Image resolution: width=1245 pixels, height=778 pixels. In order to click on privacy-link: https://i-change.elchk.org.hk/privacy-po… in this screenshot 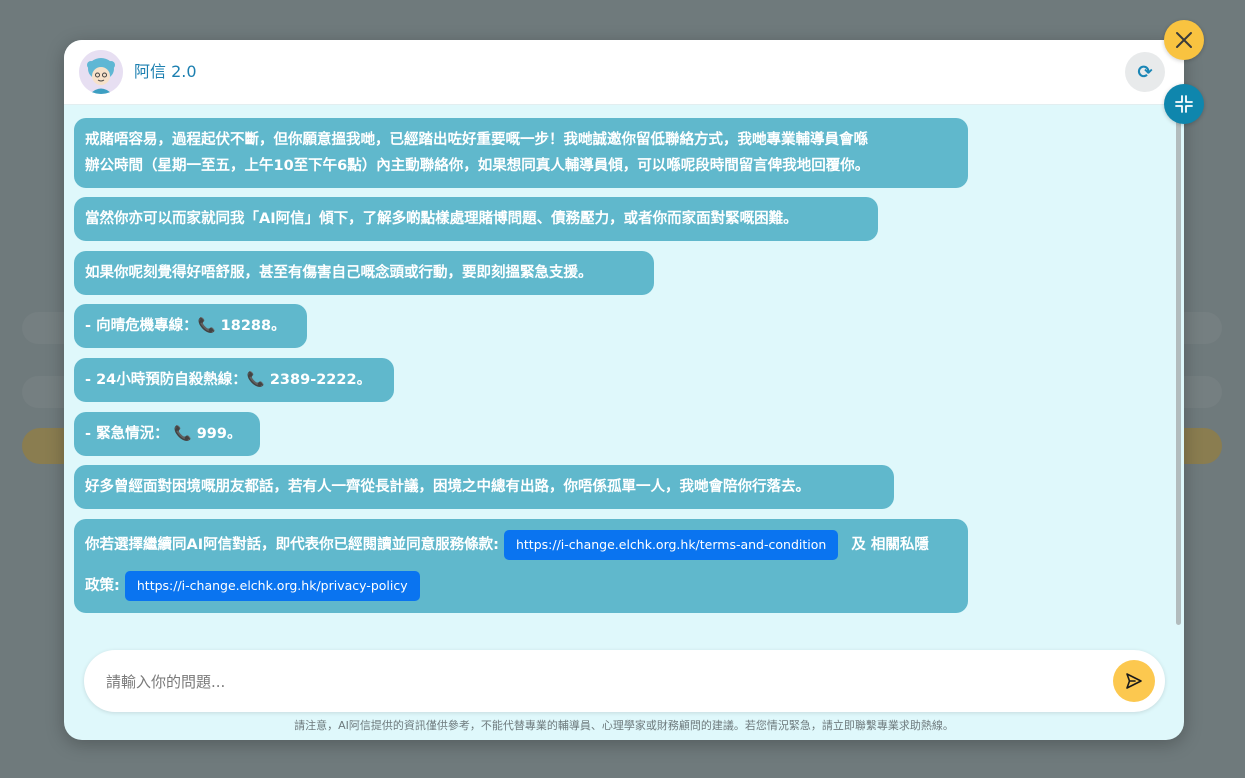, I will do `click(272, 586)`.